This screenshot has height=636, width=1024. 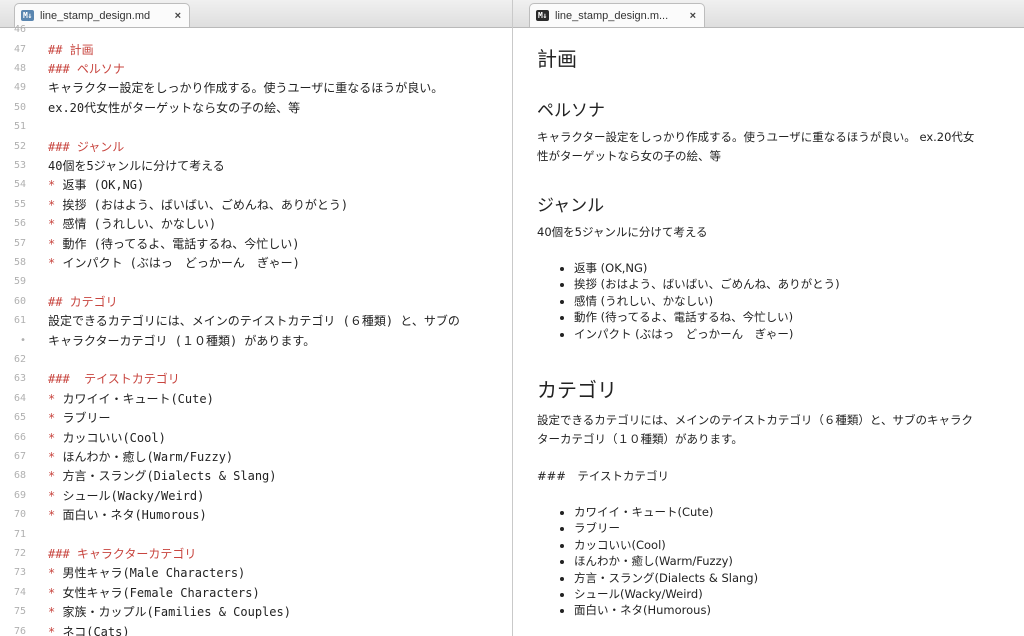 What do you see at coordinates (256, 145) in the screenshot?
I see `editor-line: 52 ### ジャンル` at bounding box center [256, 145].